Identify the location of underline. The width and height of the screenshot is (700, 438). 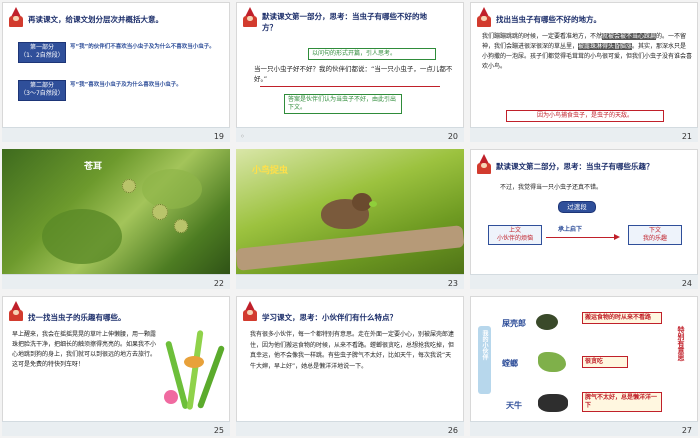
(350, 86).